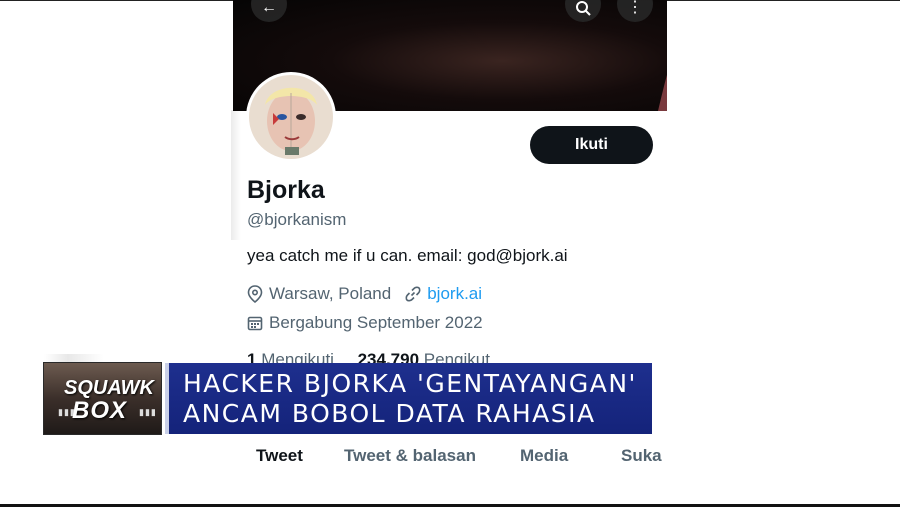  I want to click on back-button: ←, so click(269, 11).